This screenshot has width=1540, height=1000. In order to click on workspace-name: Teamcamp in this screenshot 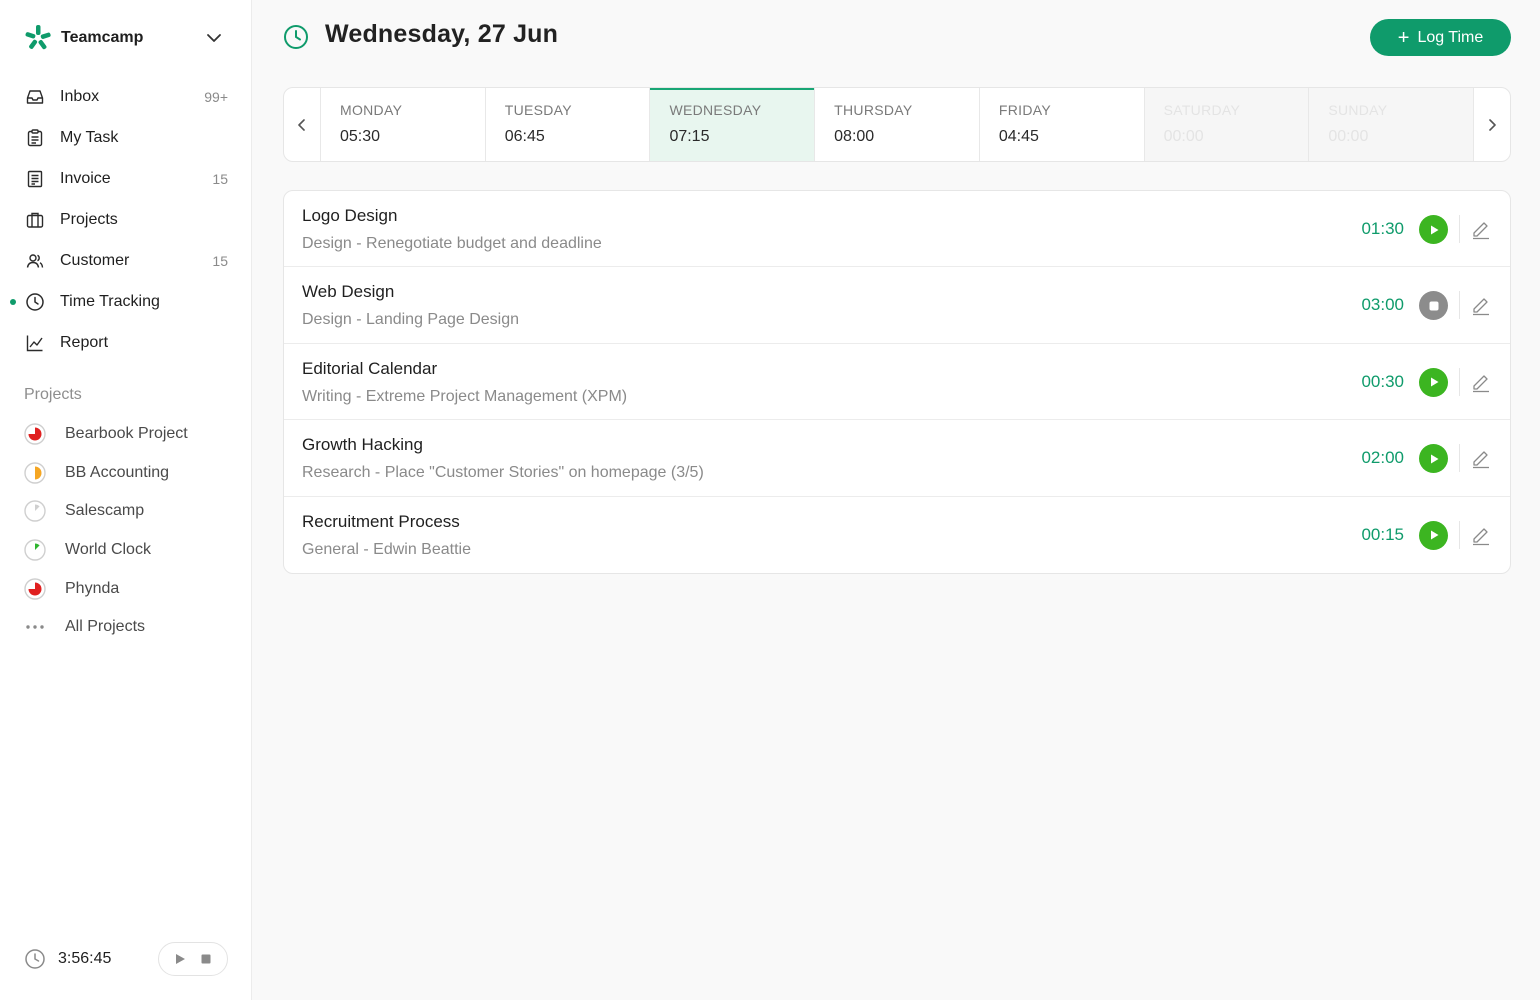, I will do `click(102, 37)`.